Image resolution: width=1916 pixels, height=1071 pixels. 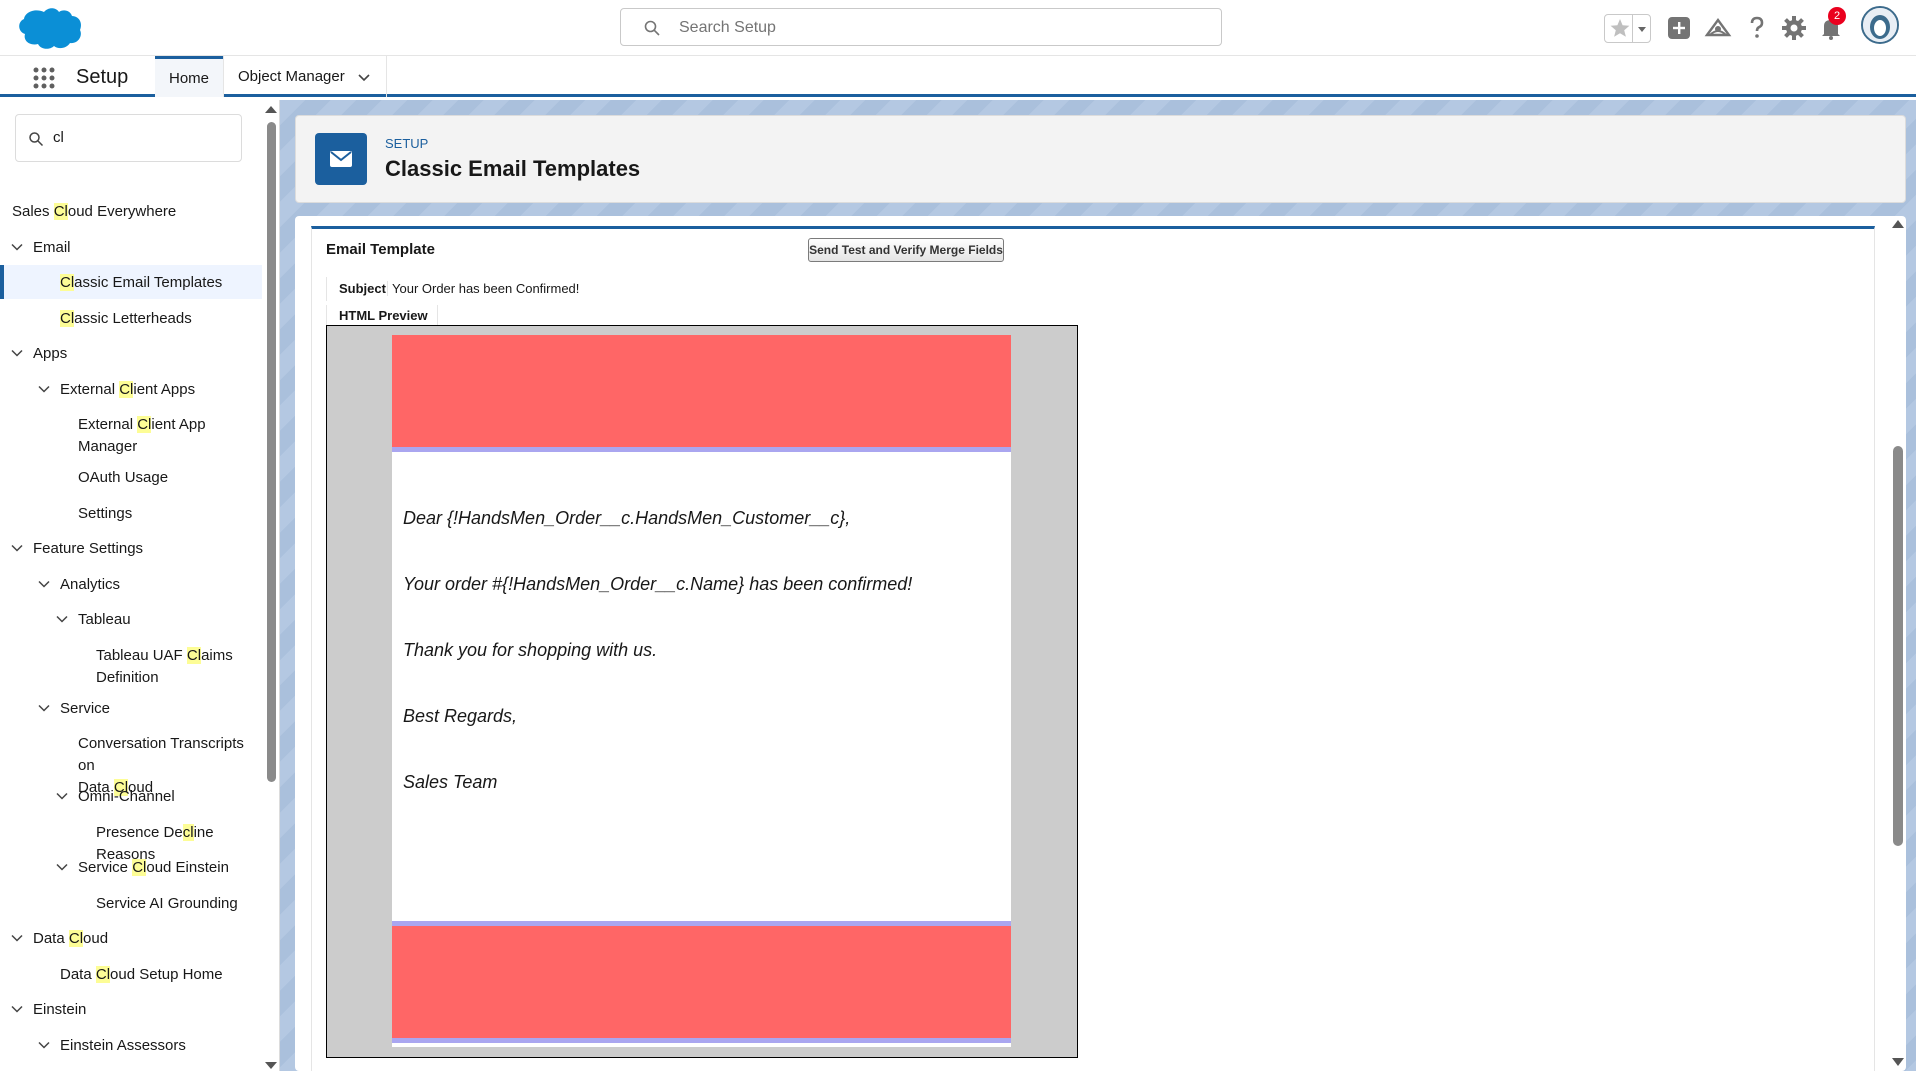 What do you see at coordinates (131, 974) in the screenshot?
I see `sidebar-item: Data Cloud Setup Home` at bounding box center [131, 974].